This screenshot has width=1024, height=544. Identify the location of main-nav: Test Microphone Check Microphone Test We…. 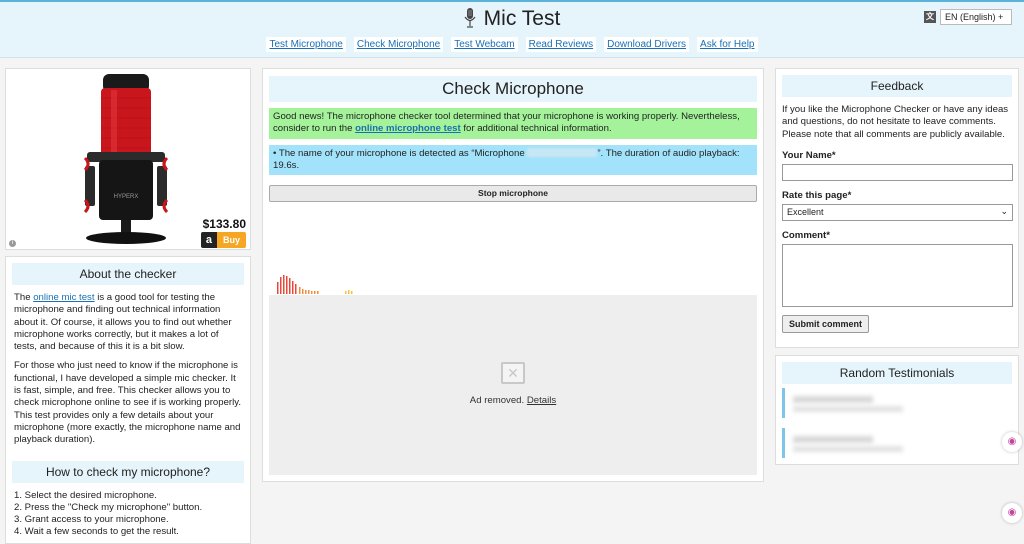
(512, 44).